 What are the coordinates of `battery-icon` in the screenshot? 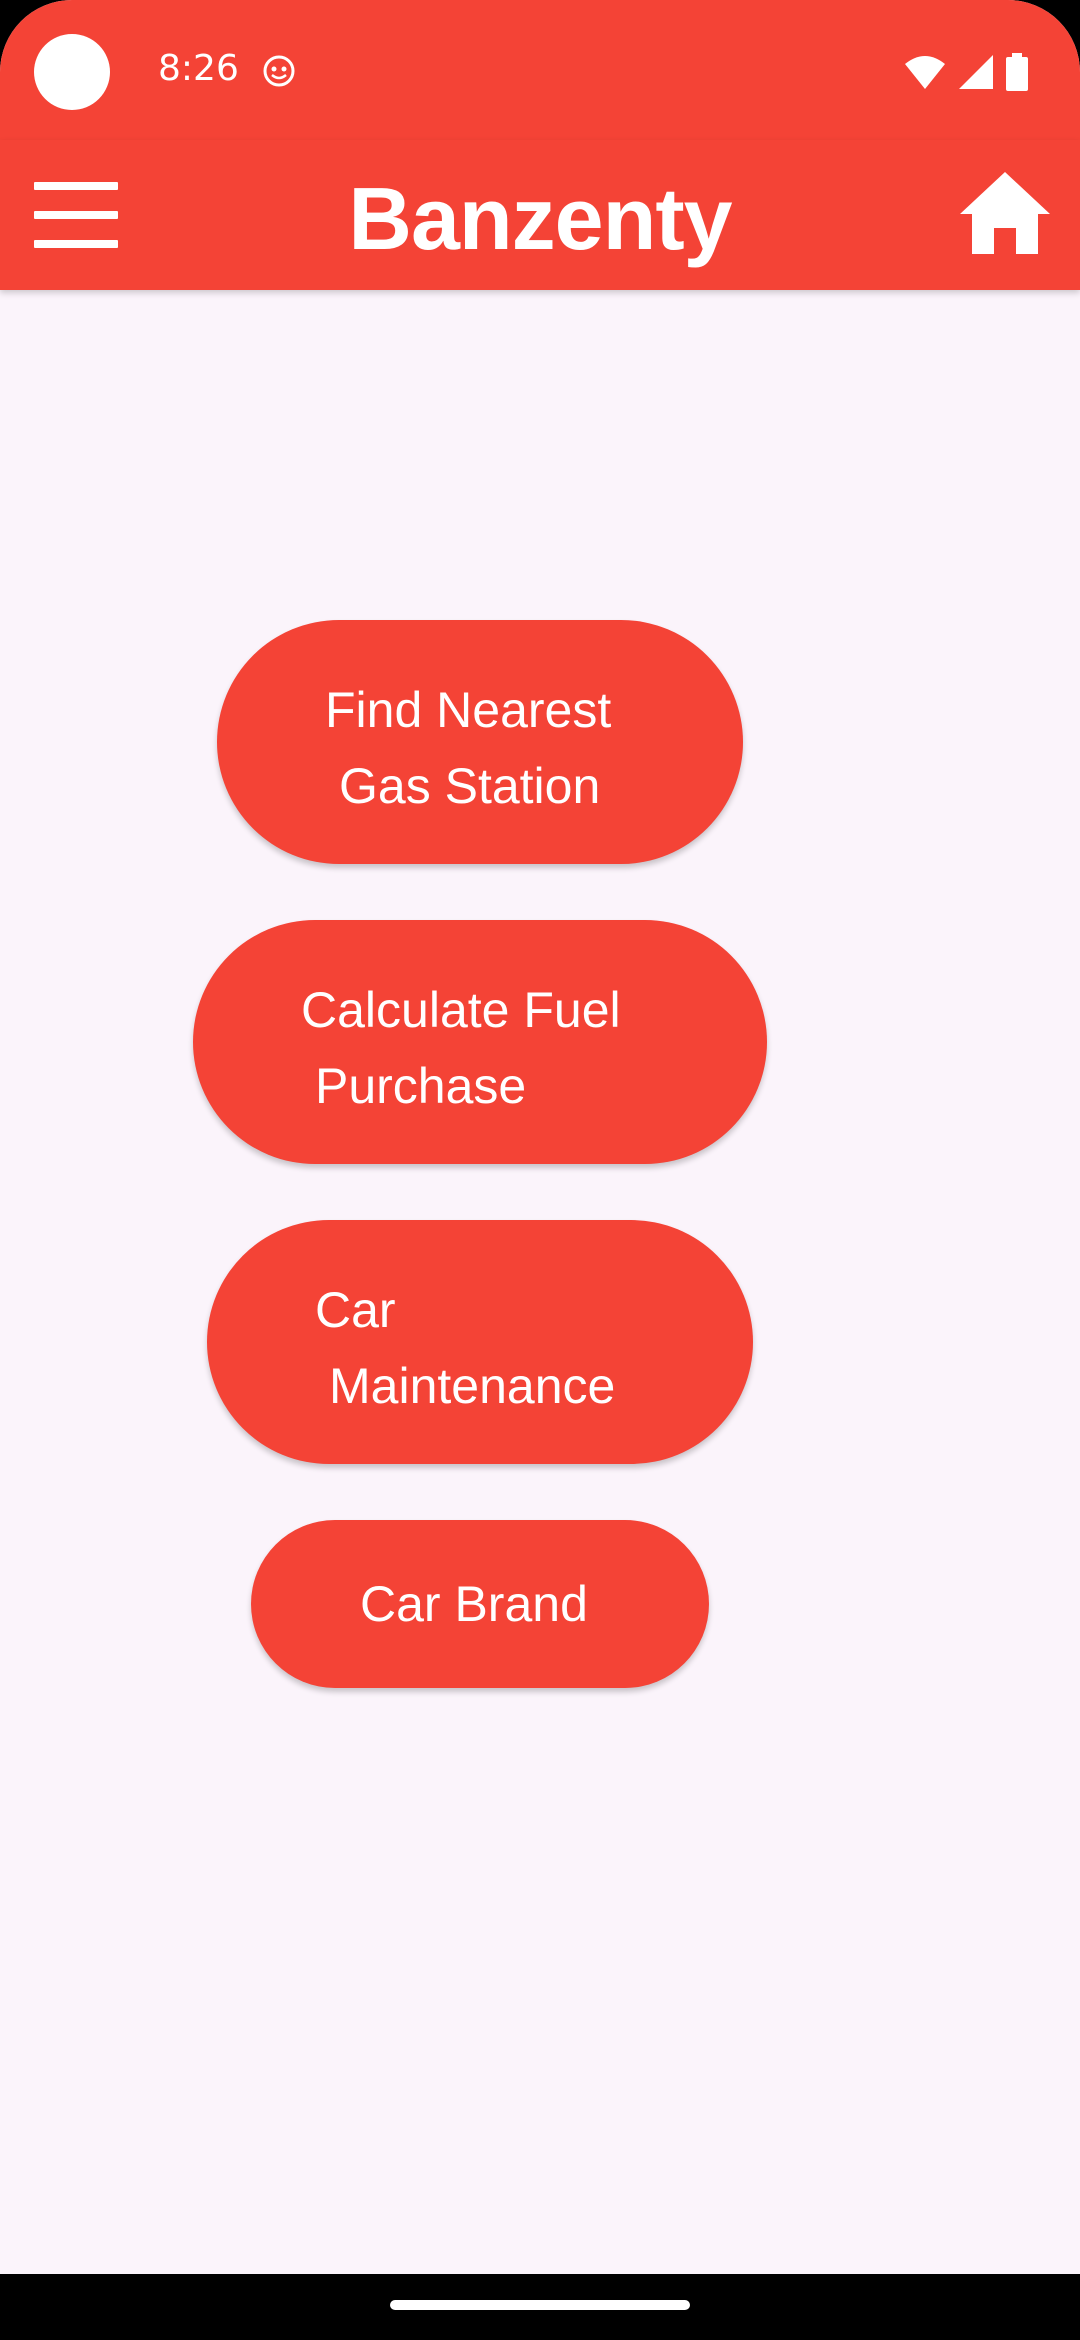 It's located at (1017, 72).